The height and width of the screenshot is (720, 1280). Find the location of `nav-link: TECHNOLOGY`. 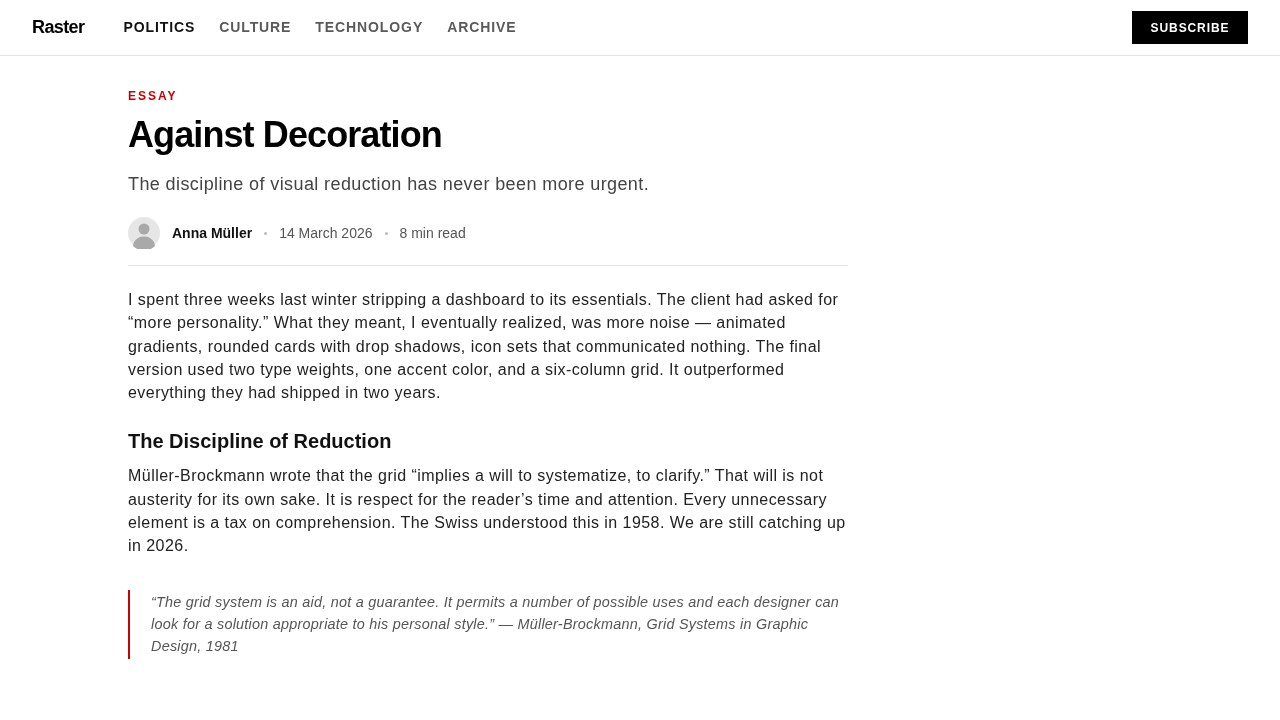

nav-link: TECHNOLOGY is located at coordinates (369, 27).